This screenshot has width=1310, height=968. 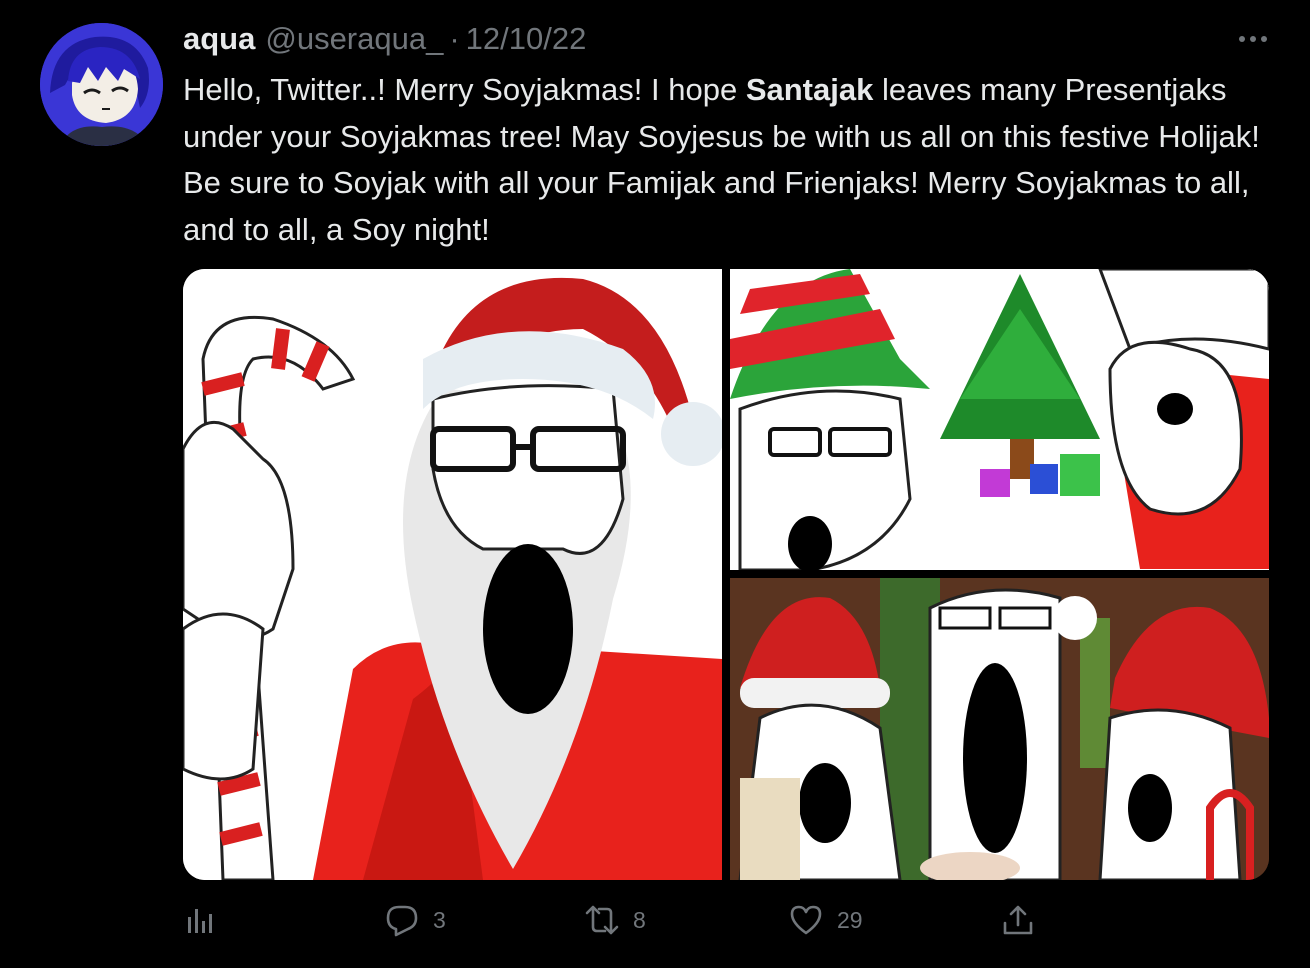 I want to click on user-handle: @useraqua_, so click(x=354, y=39).